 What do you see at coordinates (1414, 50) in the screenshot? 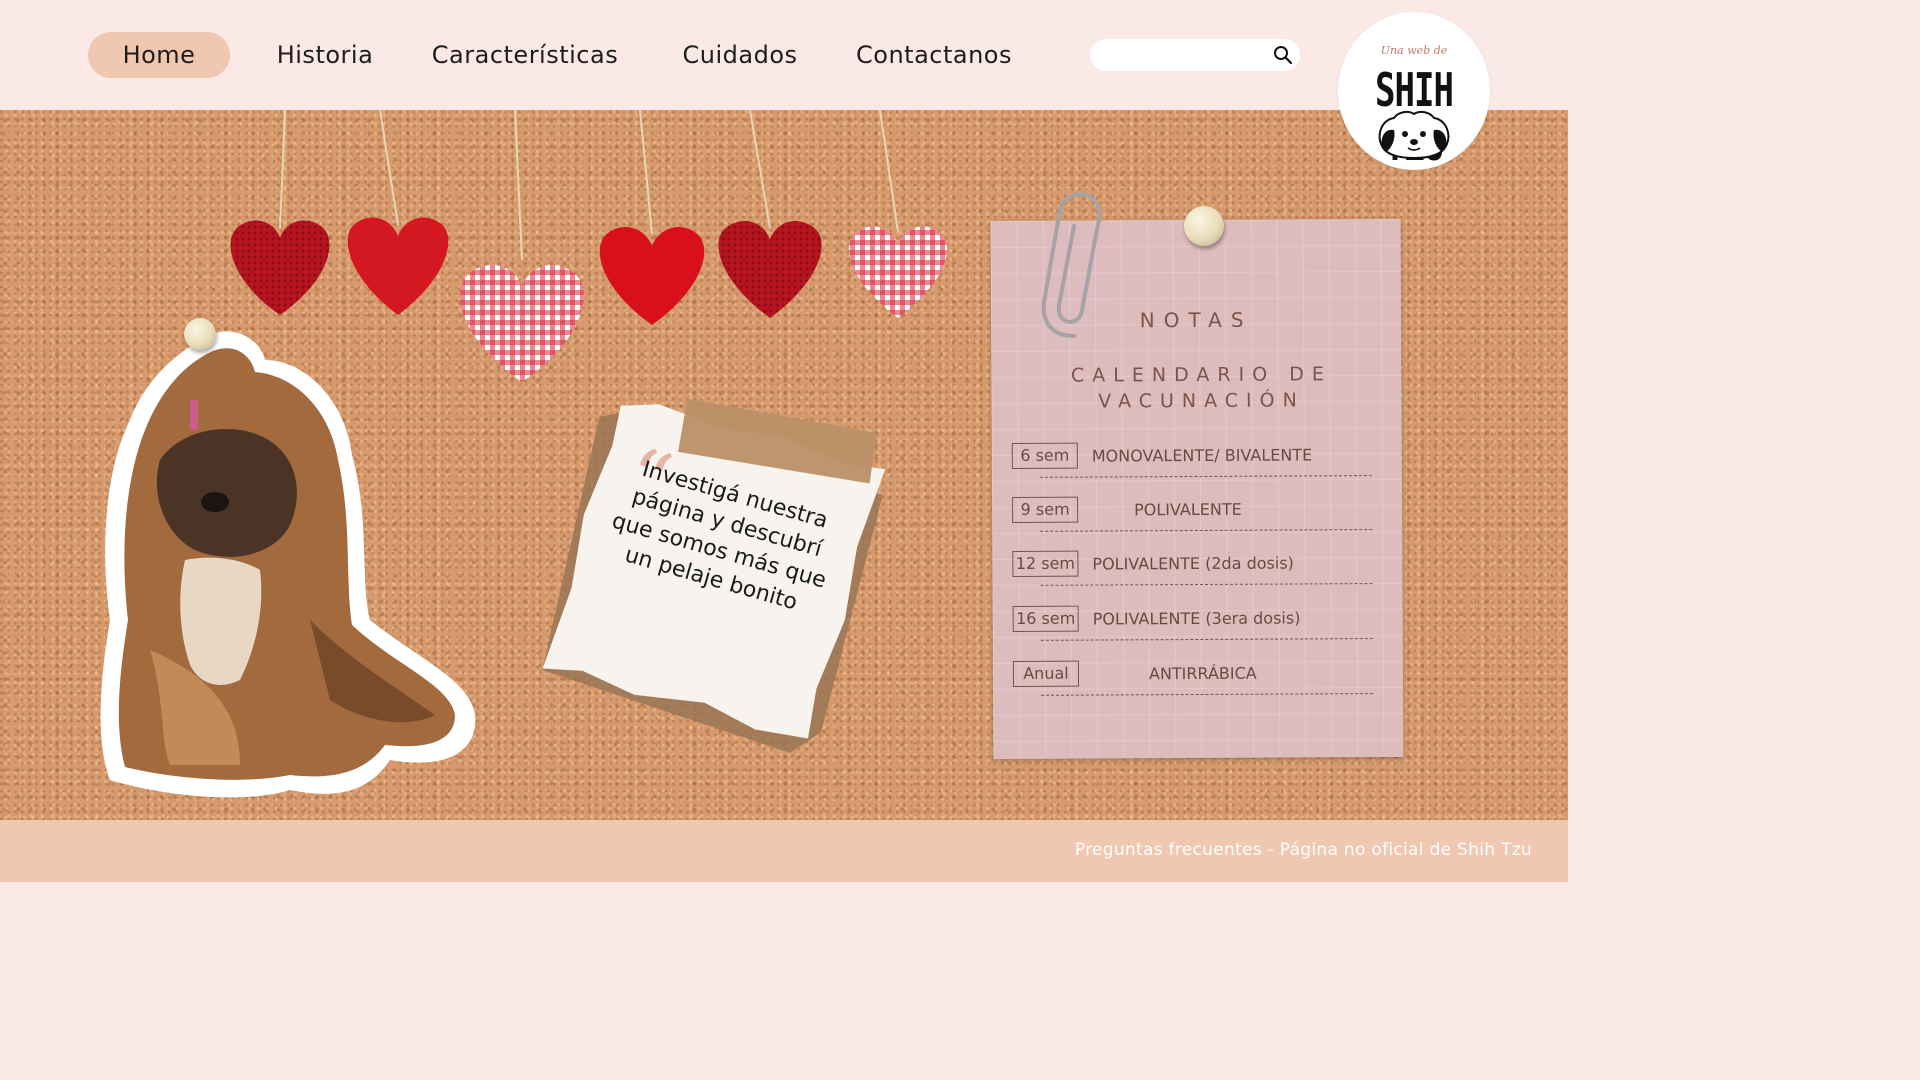
I see `logo-script: Una web de` at bounding box center [1414, 50].